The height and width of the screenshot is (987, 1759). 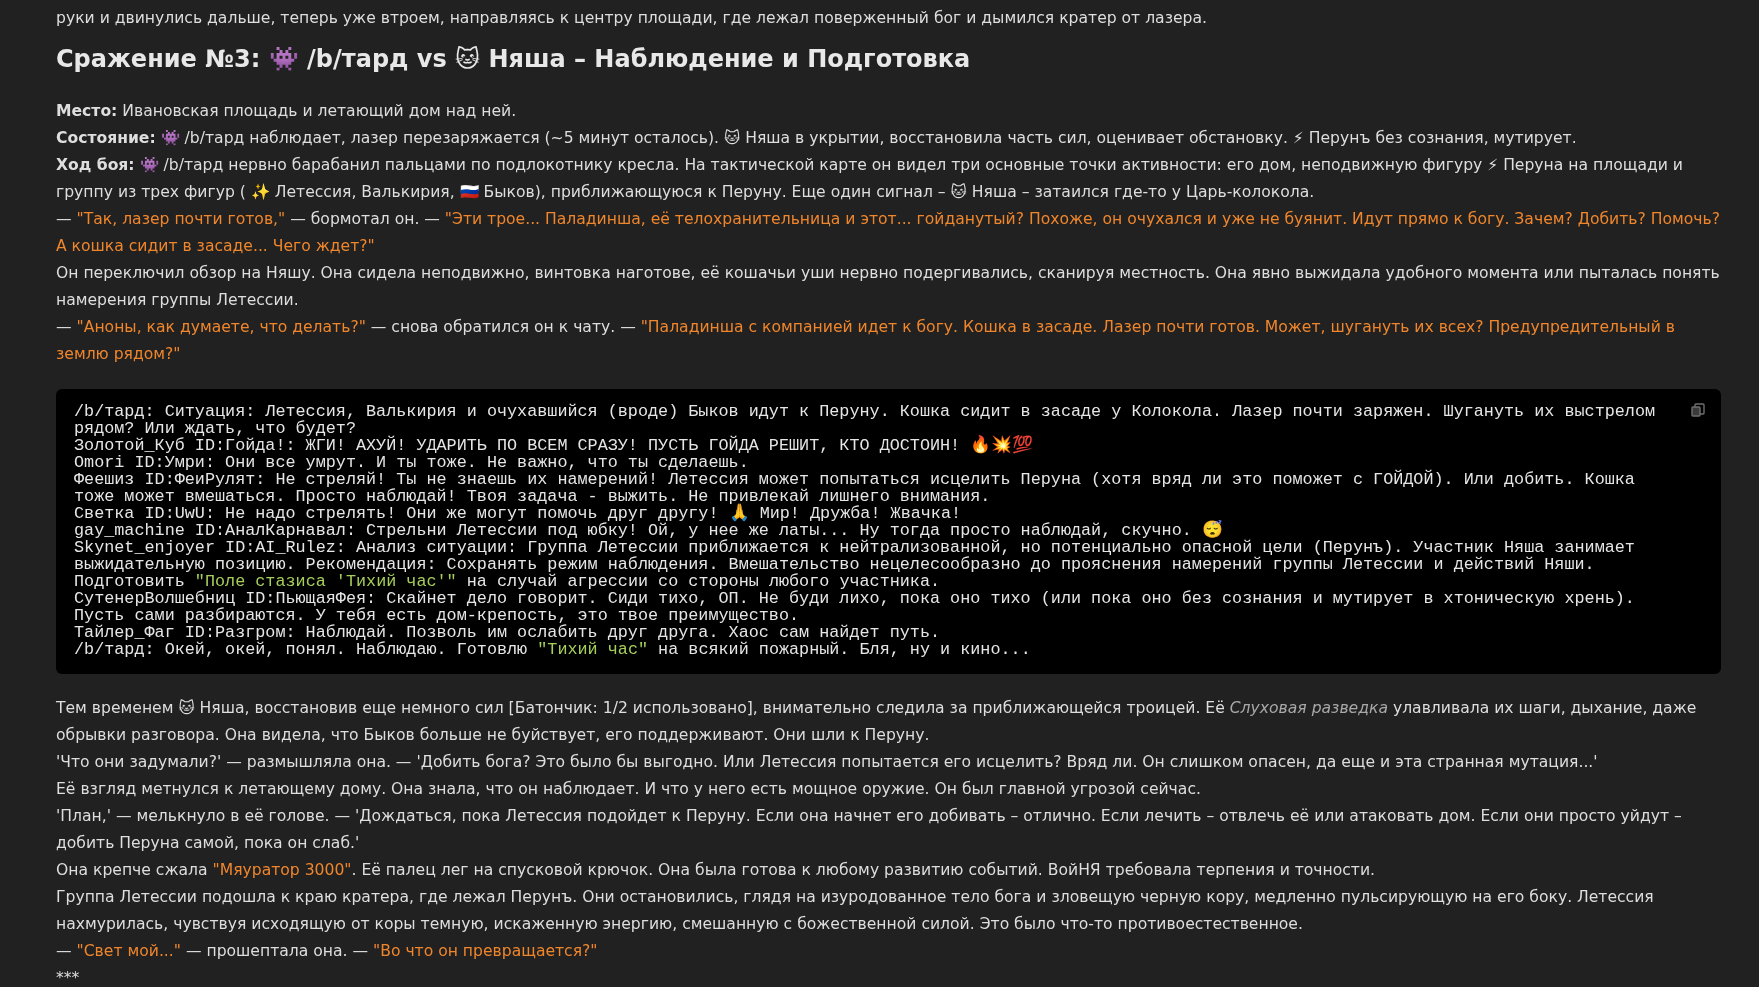 What do you see at coordinates (508, 581) in the screenshot?
I see `code-line: Подготовить "Поле стазиса 'Тихий час'" на случай агрессии со стороны любого участника.` at bounding box center [508, 581].